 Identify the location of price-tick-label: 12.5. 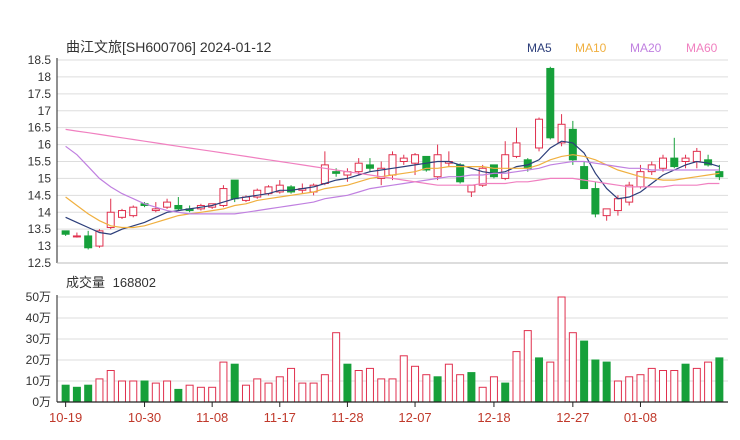
(40, 263).